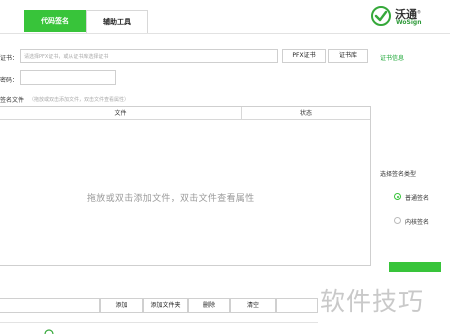 This screenshot has height=334, width=450. What do you see at coordinates (306, 113) in the screenshot?
I see `column-header-status: 状态` at bounding box center [306, 113].